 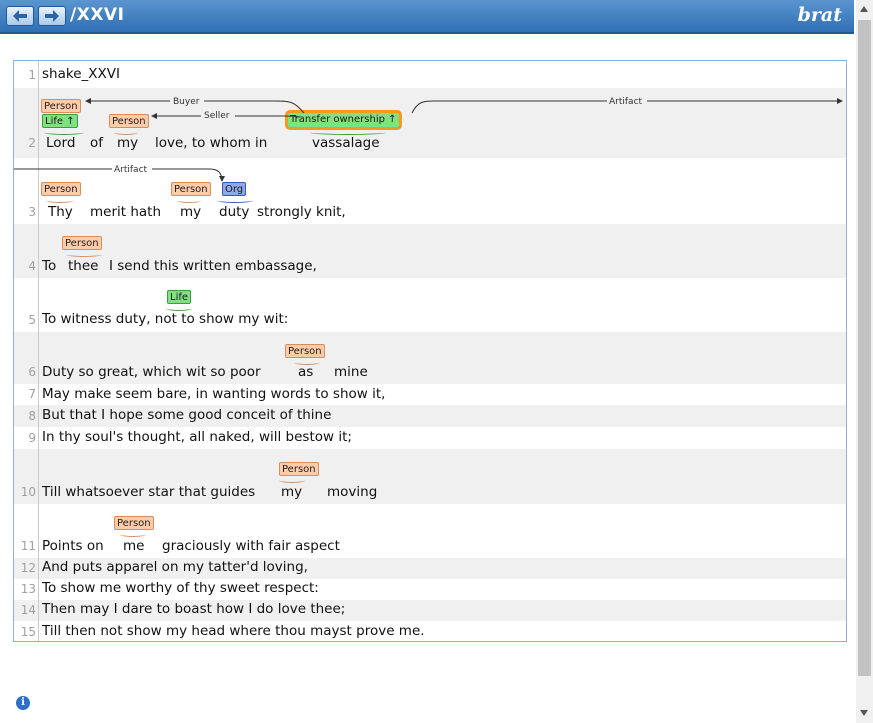 What do you see at coordinates (125, 212) in the screenshot?
I see `token: merit hath` at bounding box center [125, 212].